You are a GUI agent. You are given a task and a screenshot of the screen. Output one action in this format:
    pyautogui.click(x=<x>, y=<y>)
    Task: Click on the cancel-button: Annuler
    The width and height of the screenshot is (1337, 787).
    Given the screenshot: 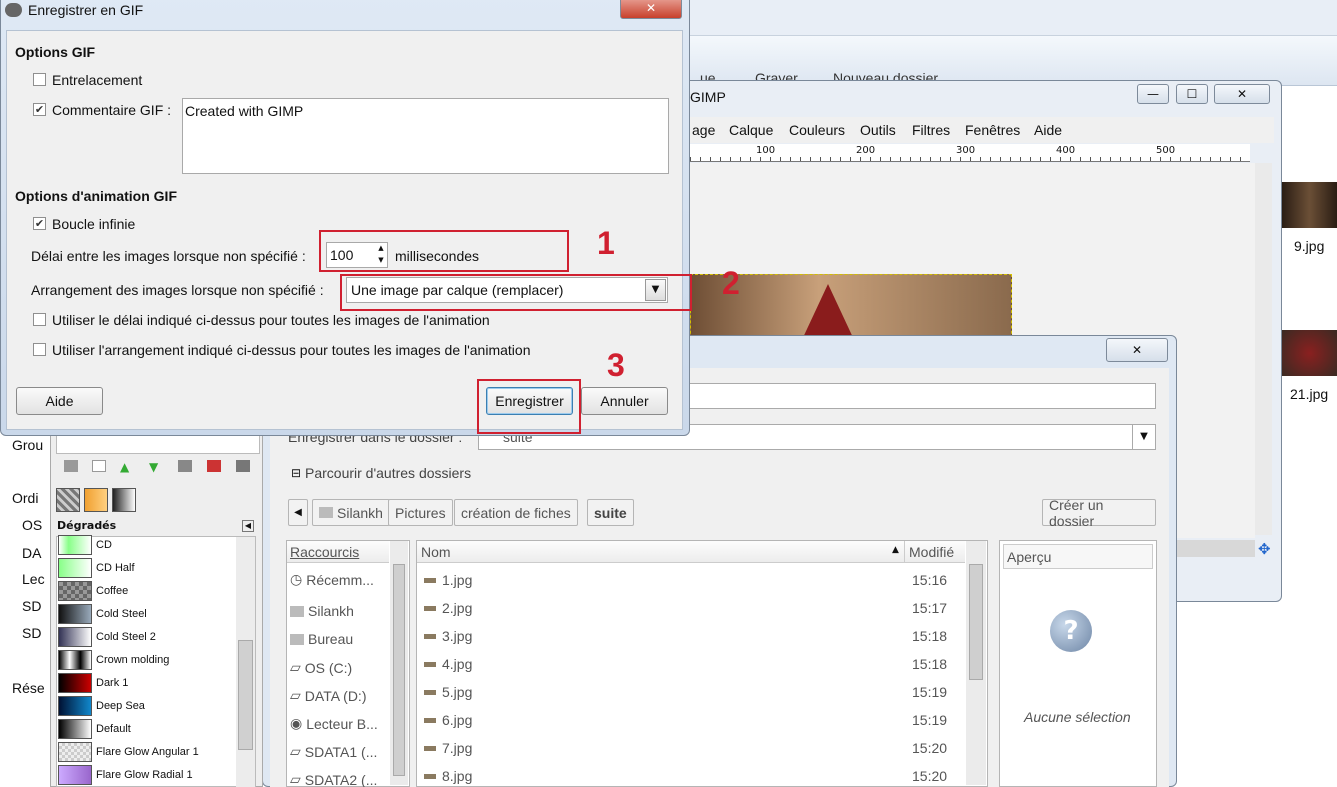 What is the action you would take?
    pyautogui.click(x=624, y=401)
    